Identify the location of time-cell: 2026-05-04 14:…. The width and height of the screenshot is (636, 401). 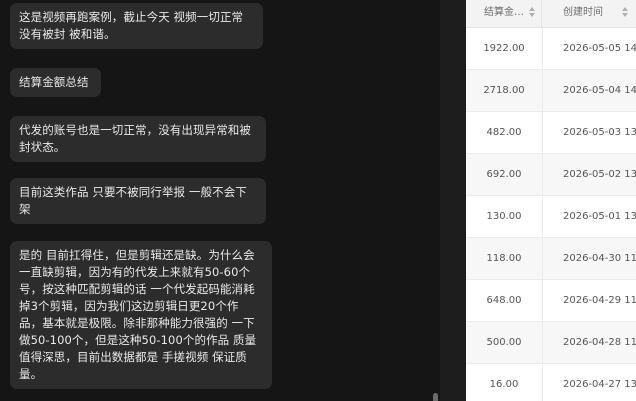
(599, 90).